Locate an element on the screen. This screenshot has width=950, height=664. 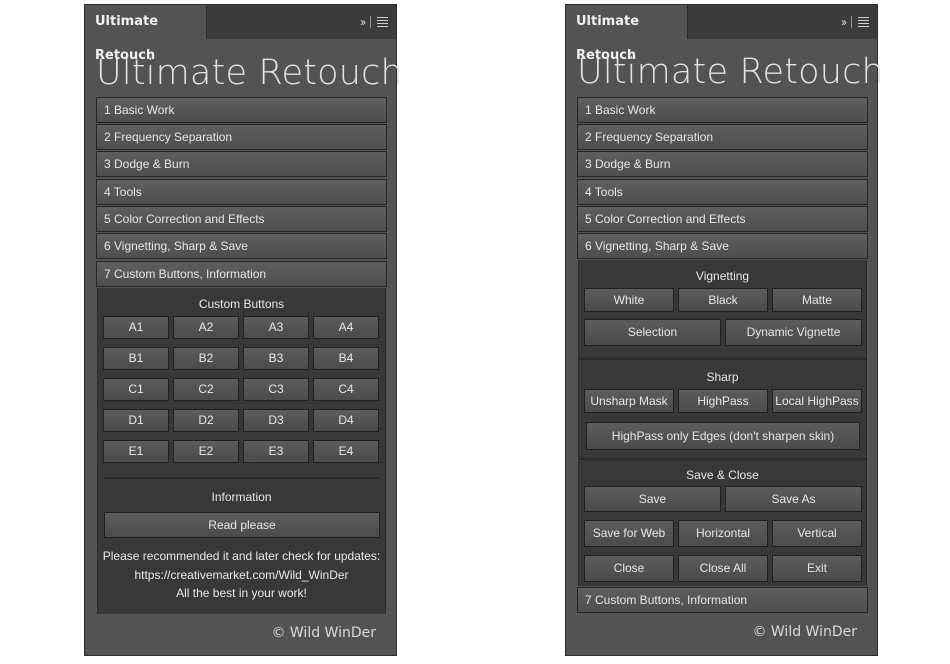
vertical-button: Vertical is located at coordinates (817, 533).